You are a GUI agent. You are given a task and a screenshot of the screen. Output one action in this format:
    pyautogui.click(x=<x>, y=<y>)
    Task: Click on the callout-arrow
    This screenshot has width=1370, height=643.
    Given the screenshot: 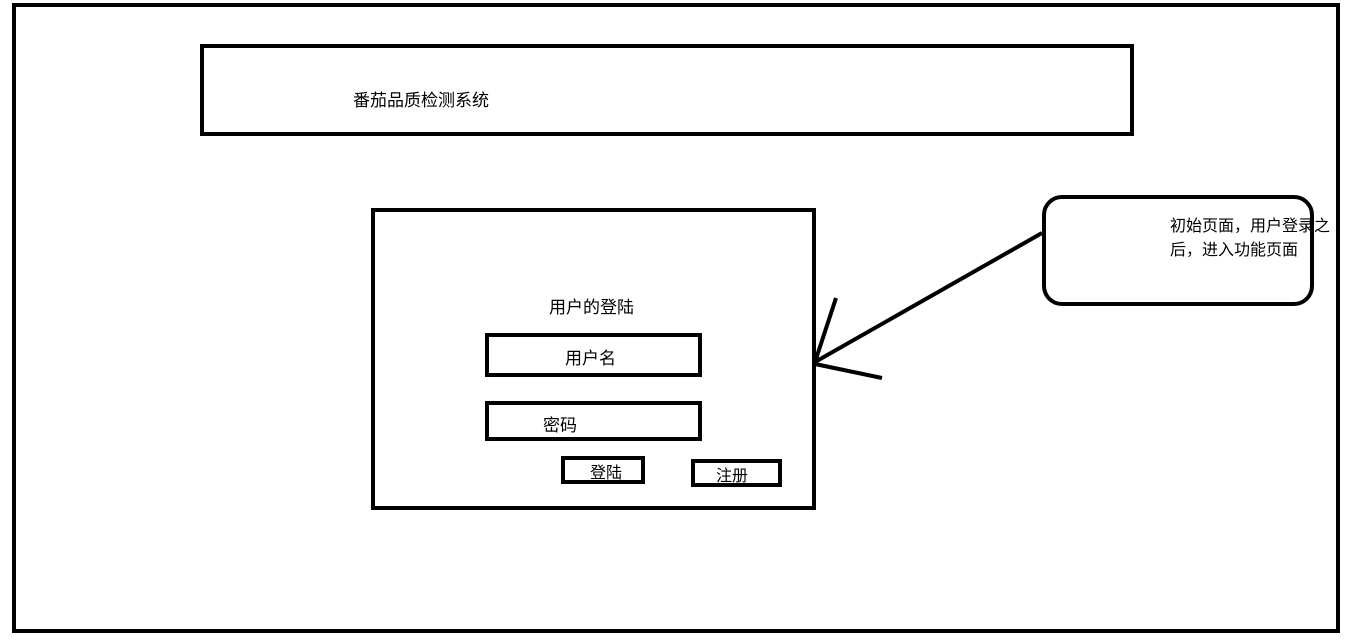 What is the action you would take?
    pyautogui.click(x=928, y=305)
    